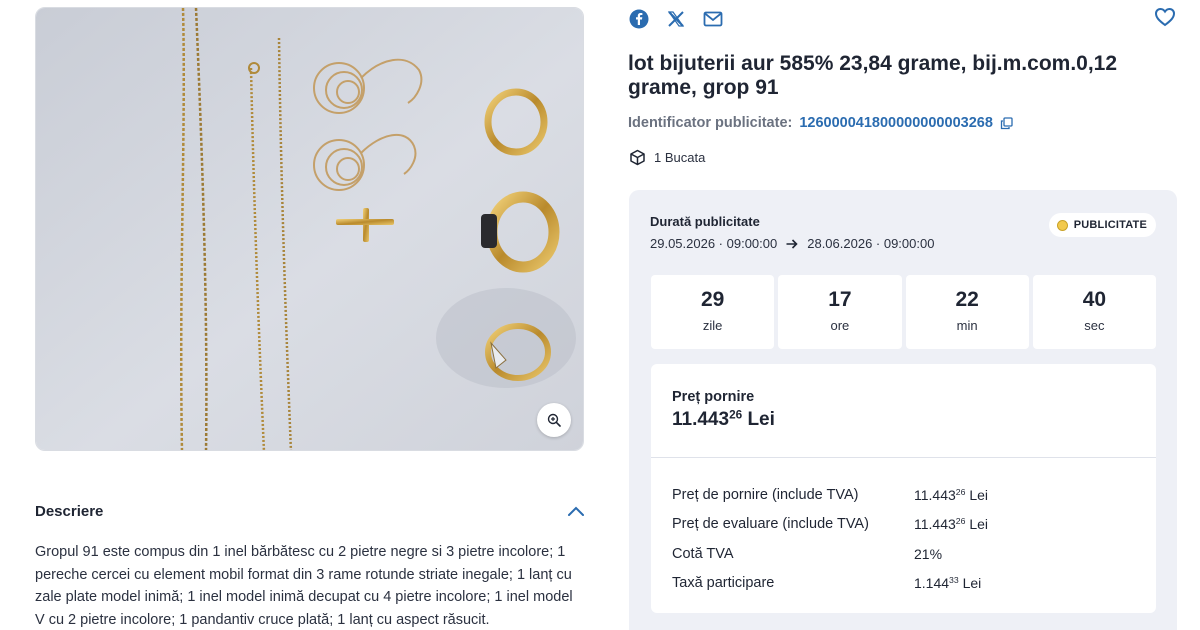  What do you see at coordinates (770, 524) in the screenshot?
I see `price-row-label: Preț de evaluare (include TVA)` at bounding box center [770, 524].